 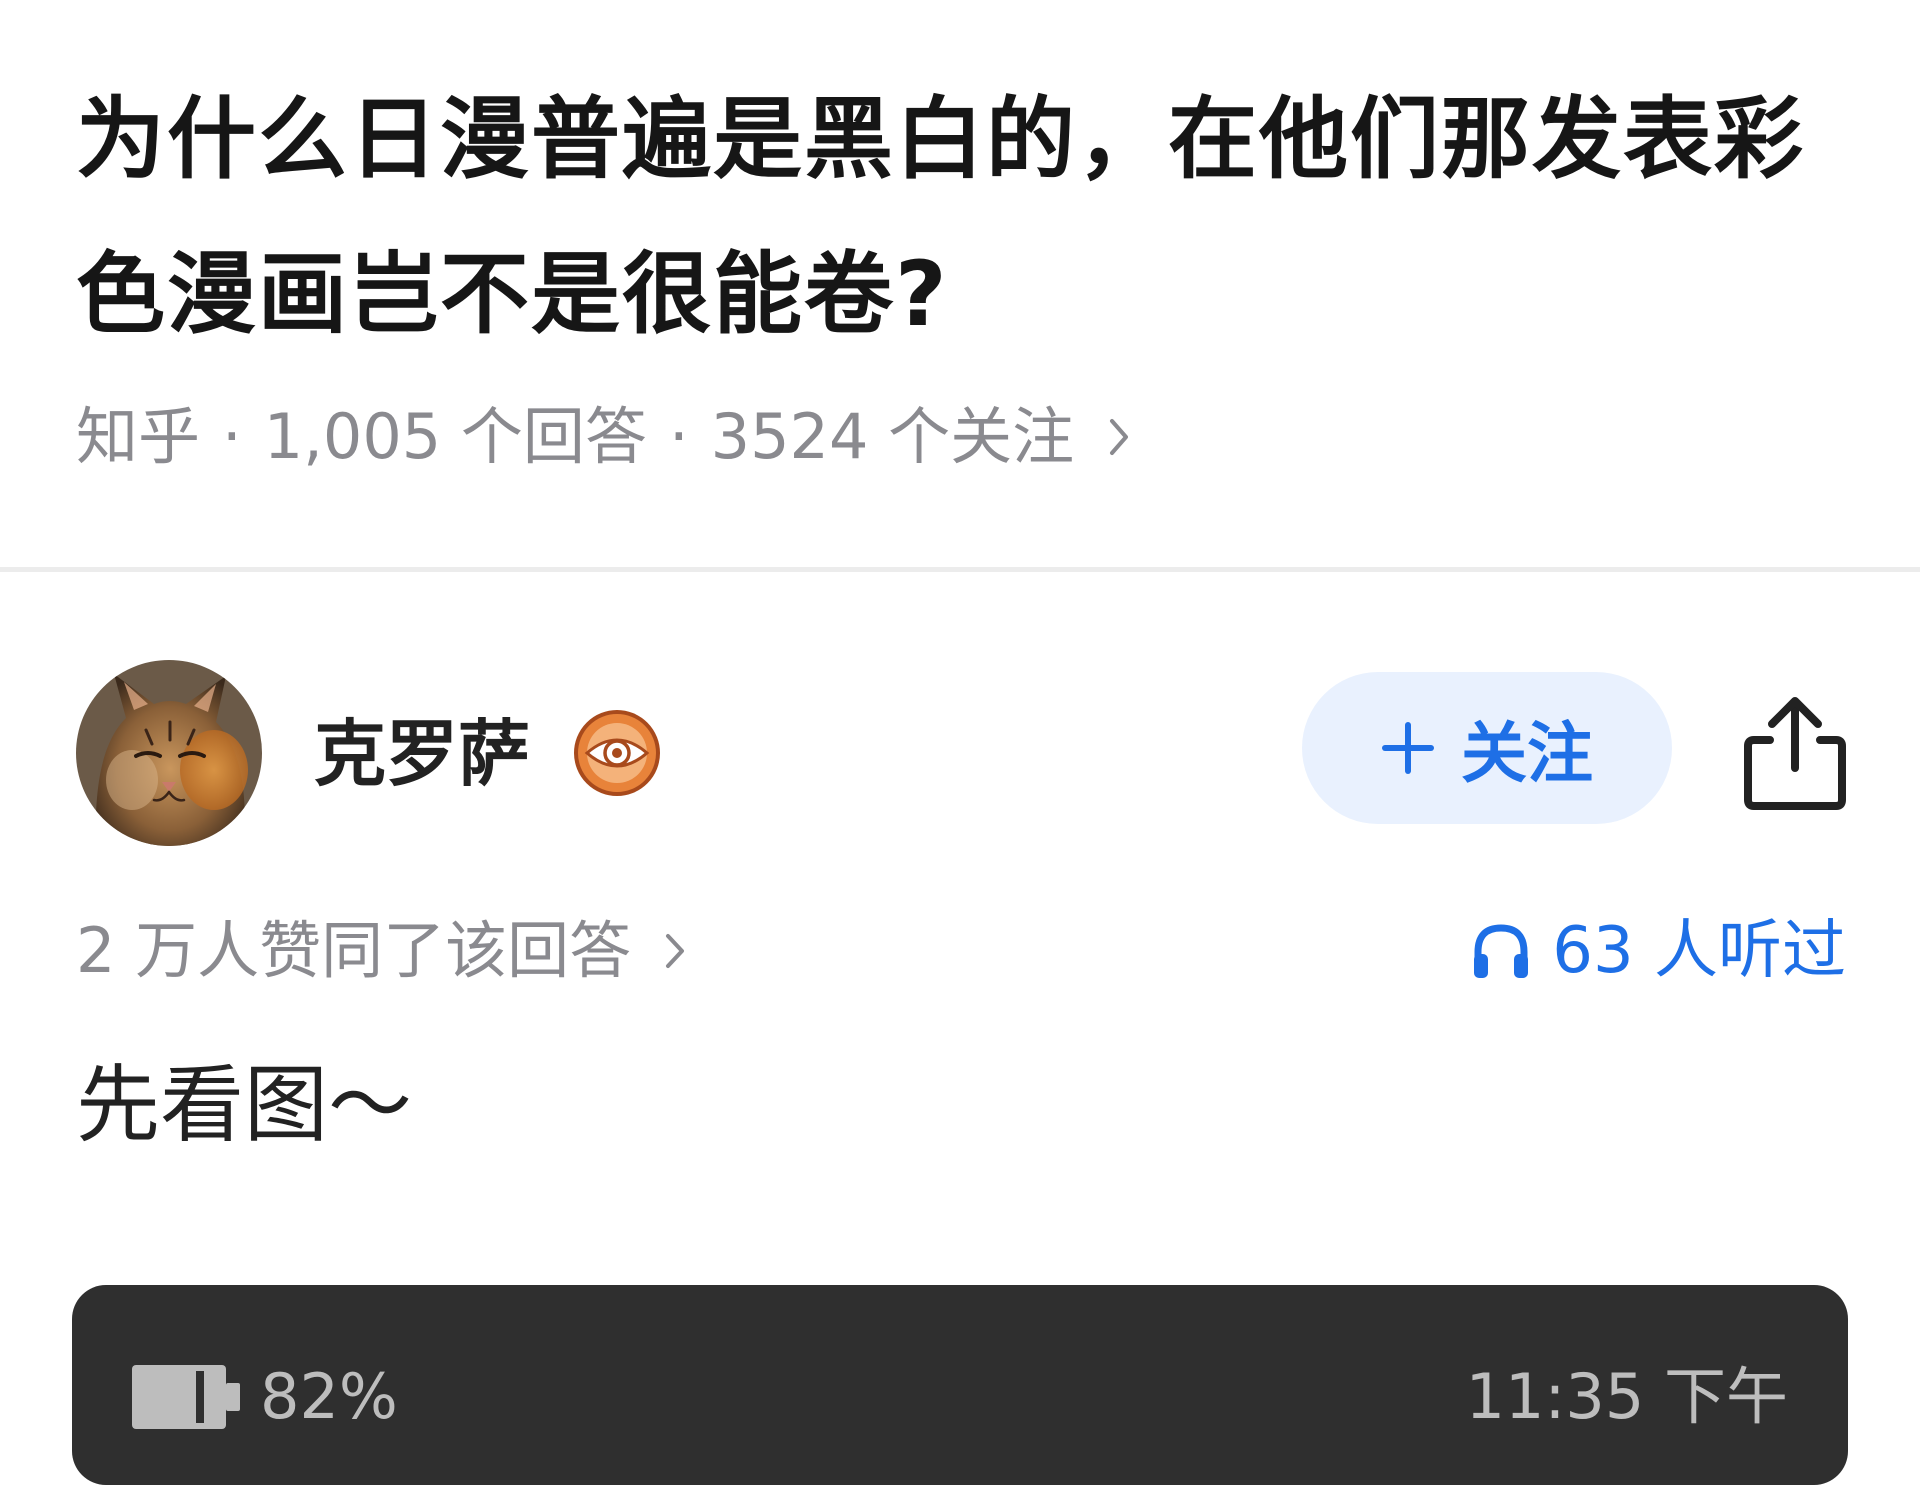 What do you see at coordinates (329, 1396) in the screenshot?
I see `battery-percent: 82%` at bounding box center [329, 1396].